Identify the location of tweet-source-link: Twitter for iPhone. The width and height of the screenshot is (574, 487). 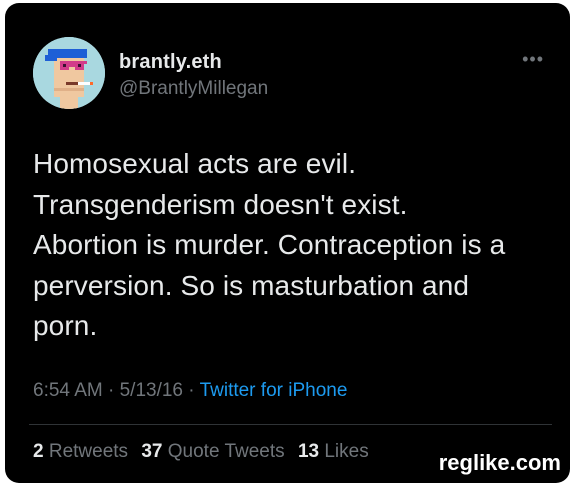
(274, 390).